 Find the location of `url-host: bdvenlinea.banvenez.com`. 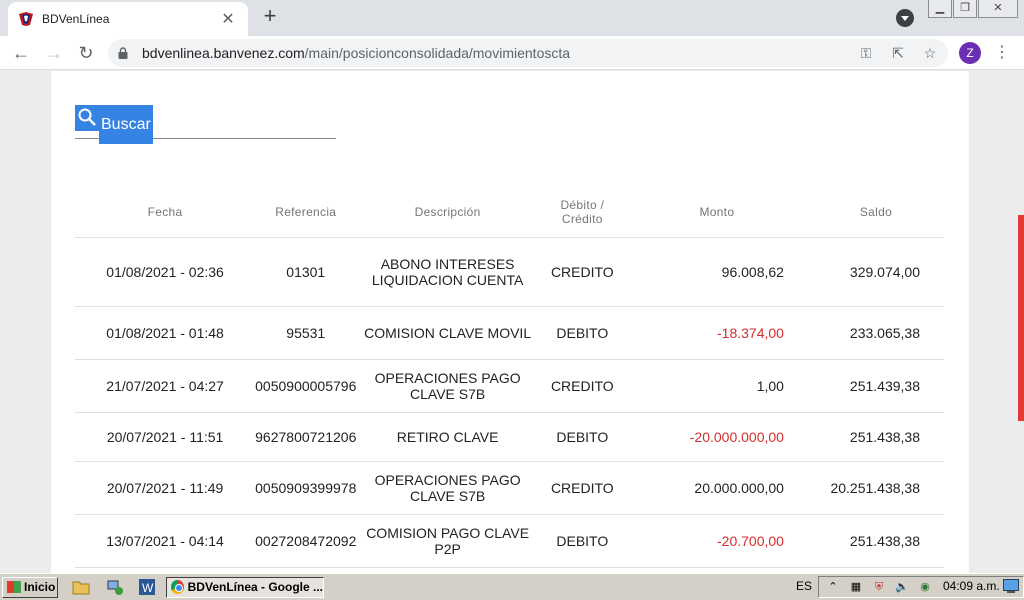

url-host: bdvenlinea.banvenez.com is located at coordinates (223, 53).